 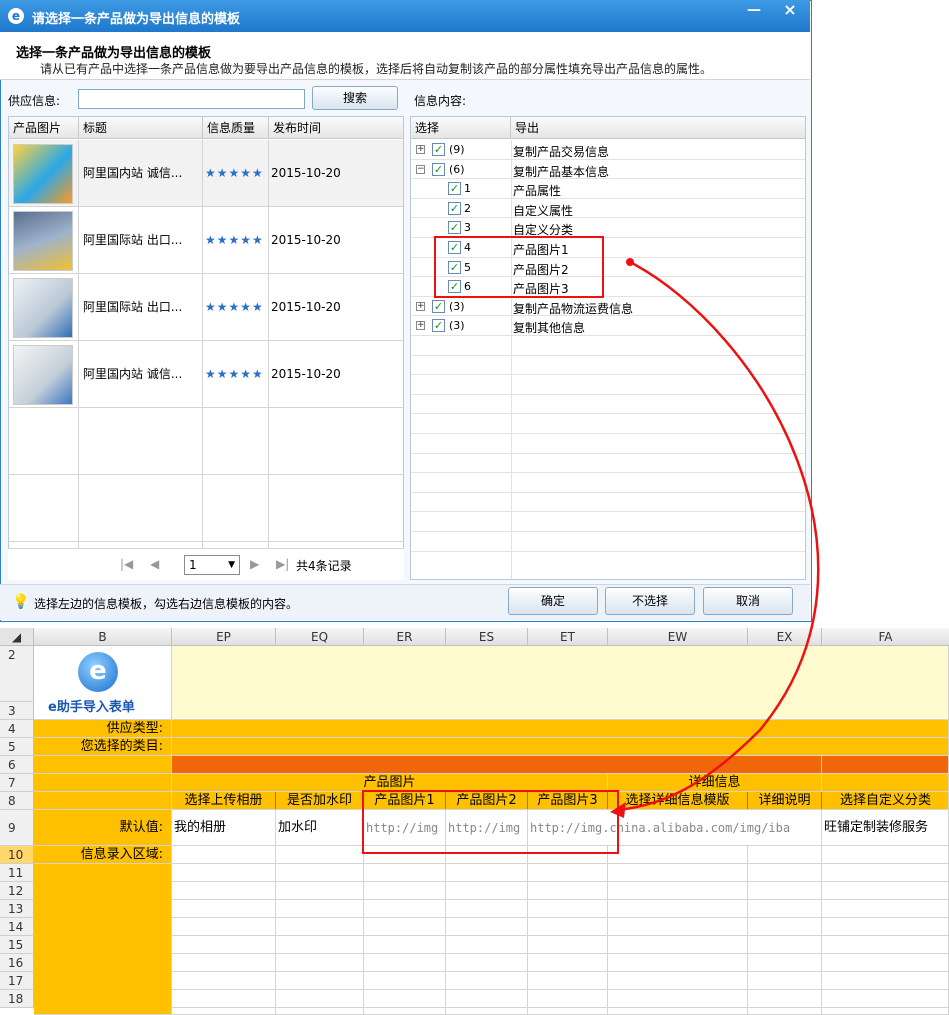 I want to click on arrow-head-icon, so click(x=618, y=810).